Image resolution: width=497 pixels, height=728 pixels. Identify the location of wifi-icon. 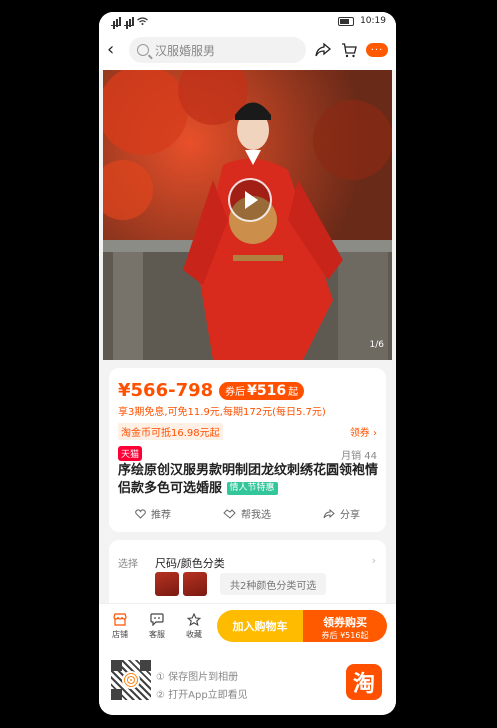
(142, 21).